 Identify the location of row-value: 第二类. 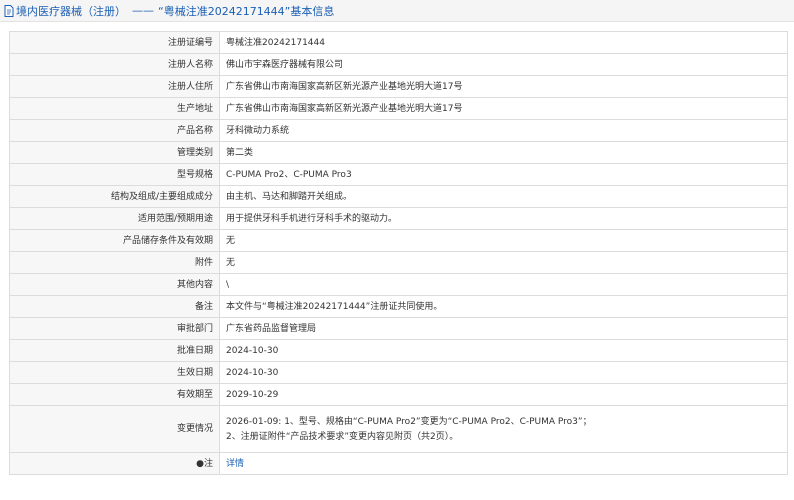
(503, 152).